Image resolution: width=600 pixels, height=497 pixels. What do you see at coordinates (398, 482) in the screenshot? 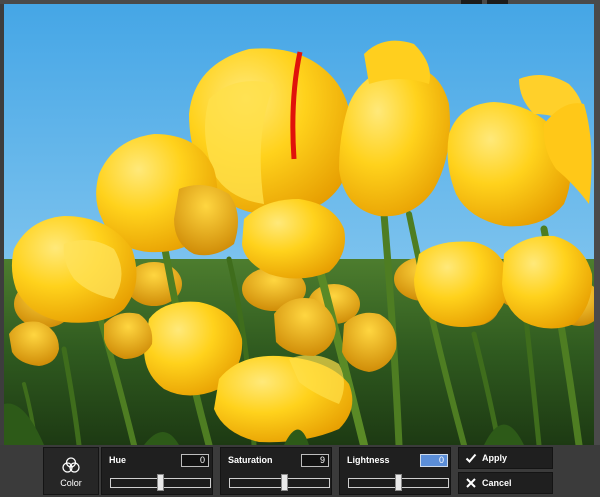
I see `lightness-slider-thumb` at bounding box center [398, 482].